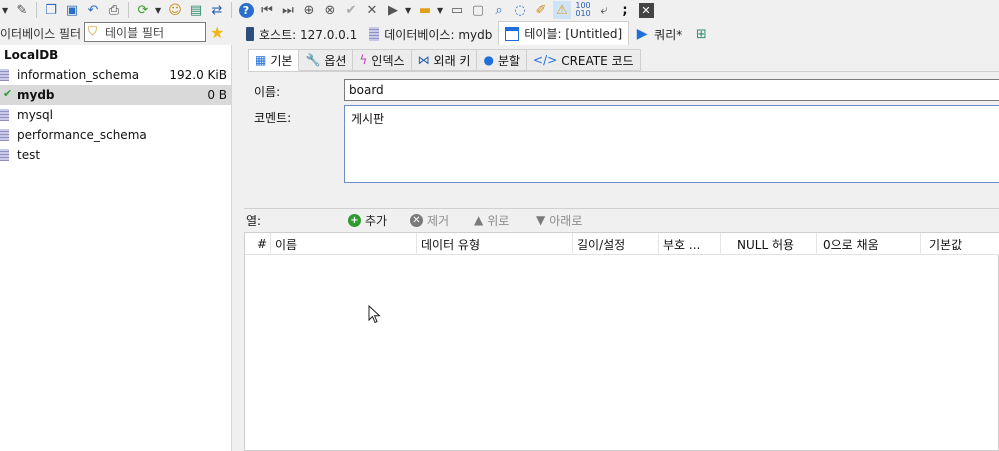 This screenshot has width=999, height=451. What do you see at coordinates (559, 220) in the screenshot?
I see `move-down-button: ▼ 아래로` at bounding box center [559, 220].